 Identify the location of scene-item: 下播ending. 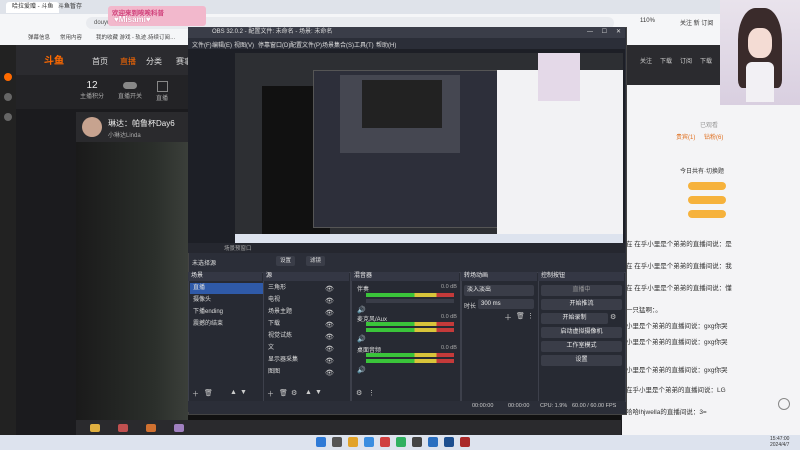
(226, 312).